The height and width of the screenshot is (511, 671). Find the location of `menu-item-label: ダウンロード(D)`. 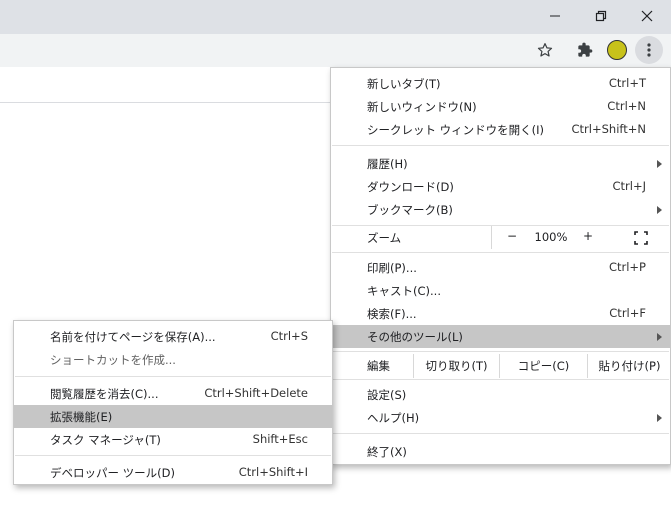

menu-item-label: ダウンロード(D) is located at coordinates (410, 187).